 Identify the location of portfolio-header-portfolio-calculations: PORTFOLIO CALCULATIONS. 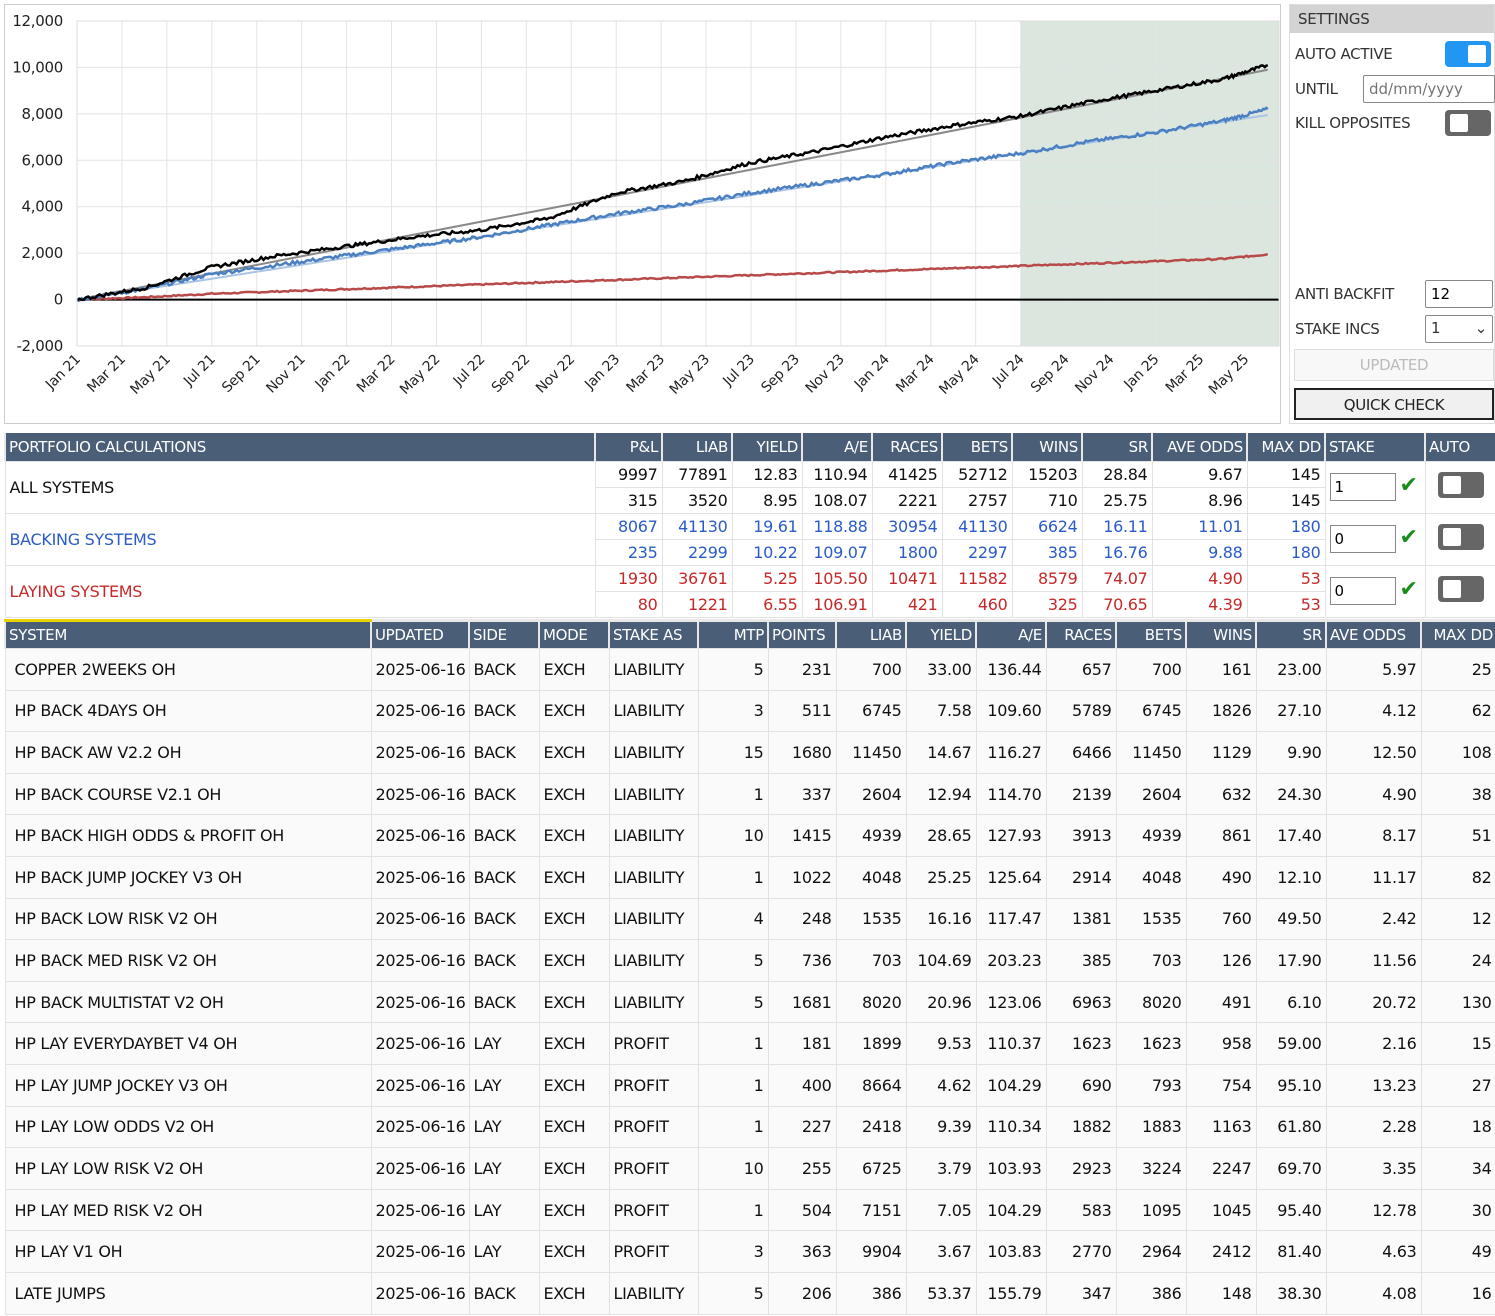
(299, 447).